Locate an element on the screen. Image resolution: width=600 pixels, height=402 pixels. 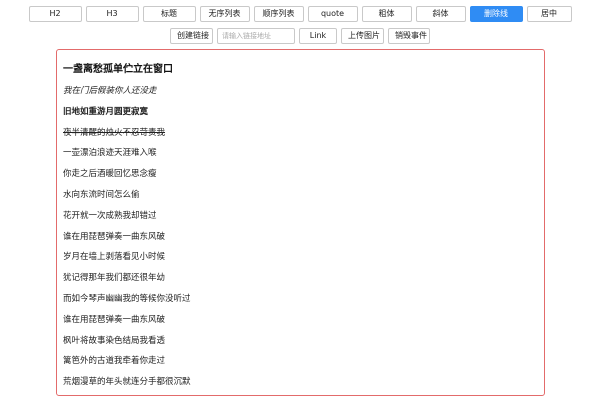
upload-image-button: 上传图片 is located at coordinates (362, 36).